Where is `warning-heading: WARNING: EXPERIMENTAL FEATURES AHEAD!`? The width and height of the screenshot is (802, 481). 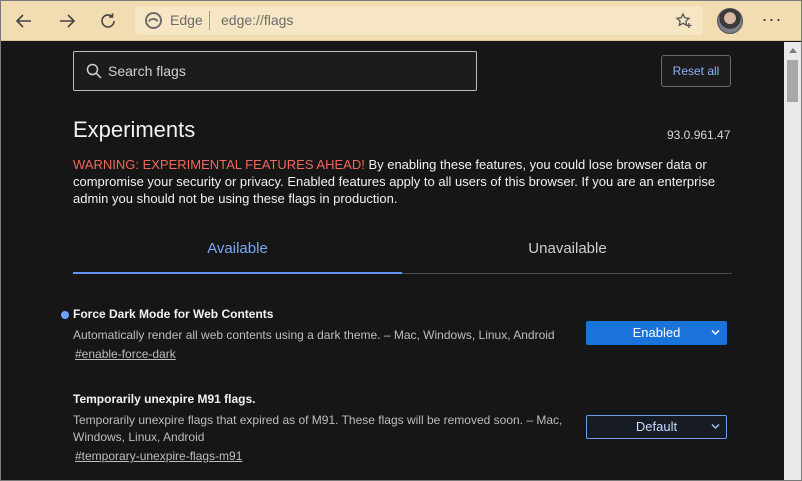 warning-heading: WARNING: EXPERIMENTAL FEATURES AHEAD! is located at coordinates (219, 164).